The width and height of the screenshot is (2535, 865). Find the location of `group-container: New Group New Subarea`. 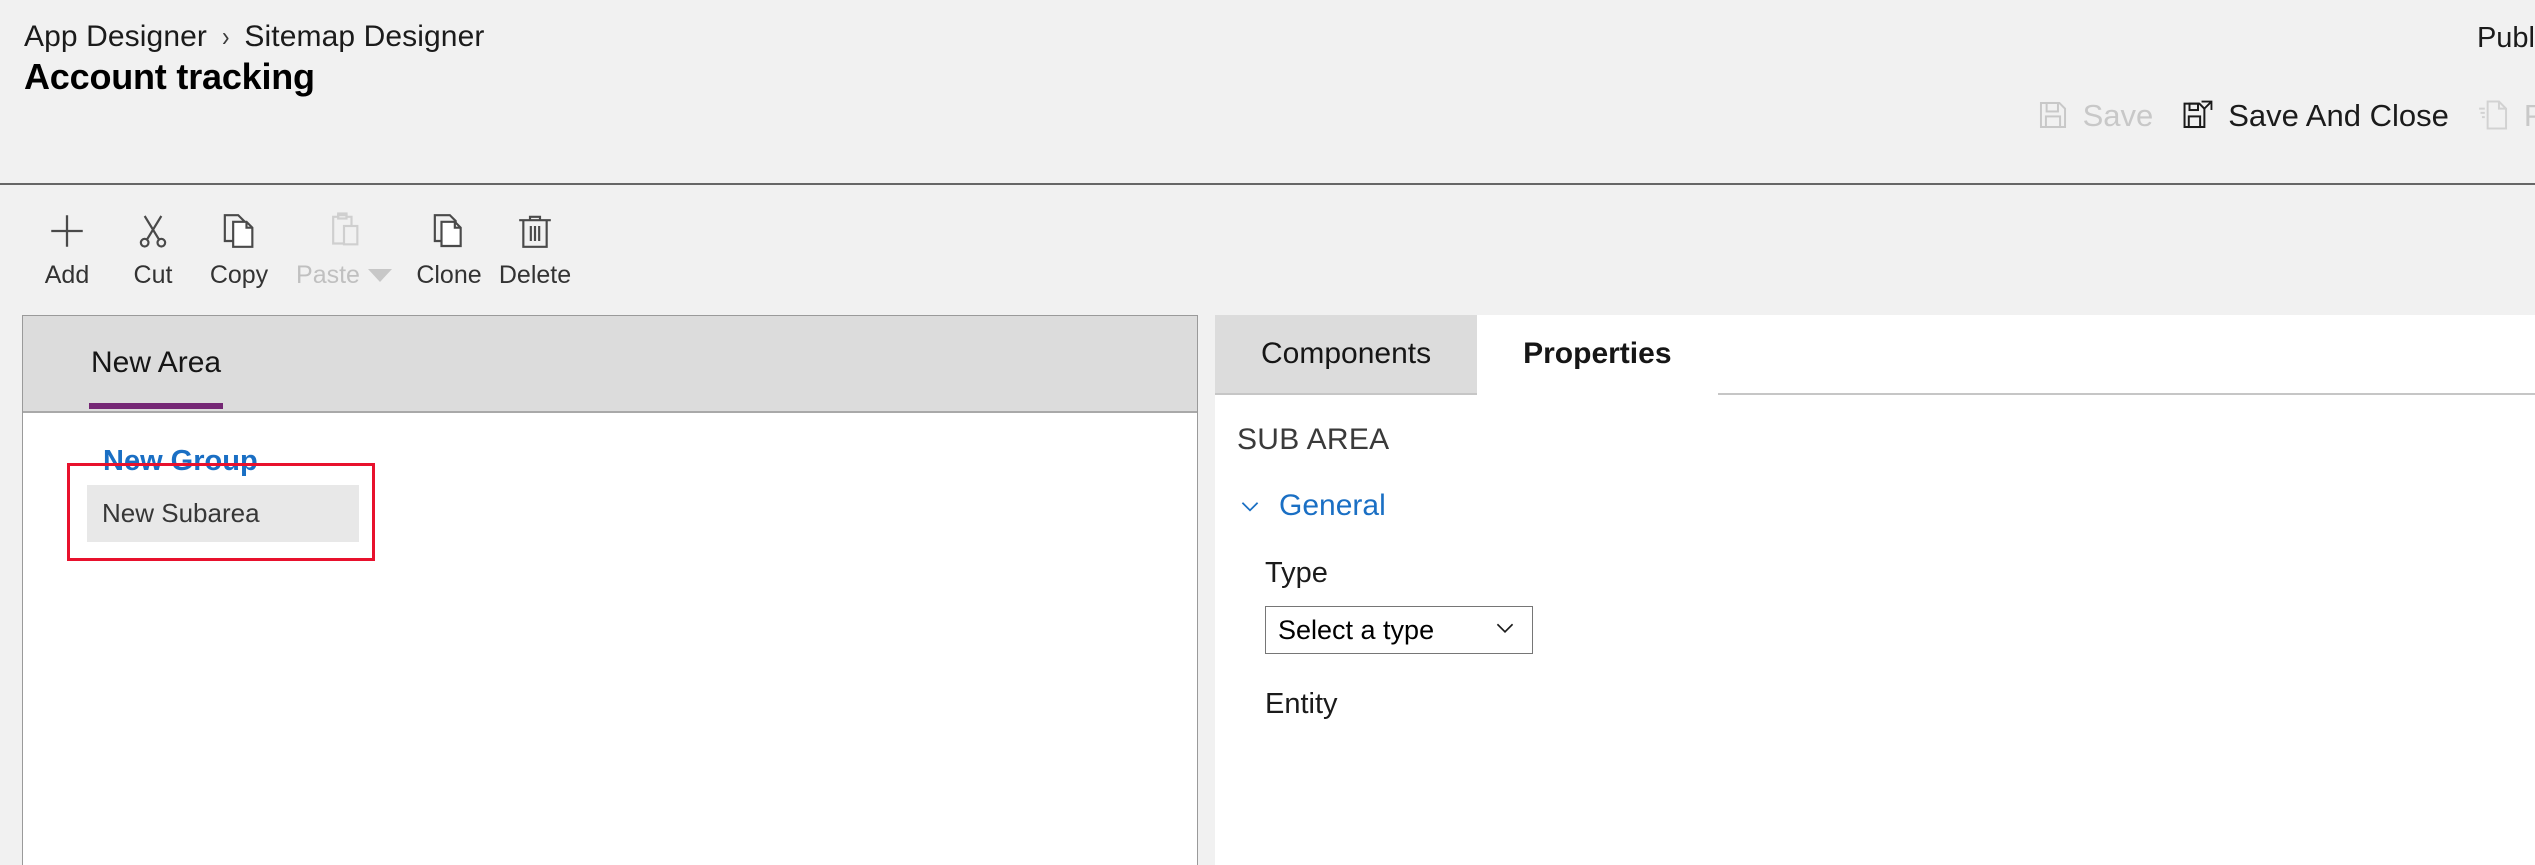

group-container: New Group New Subarea is located at coordinates (610, 487).